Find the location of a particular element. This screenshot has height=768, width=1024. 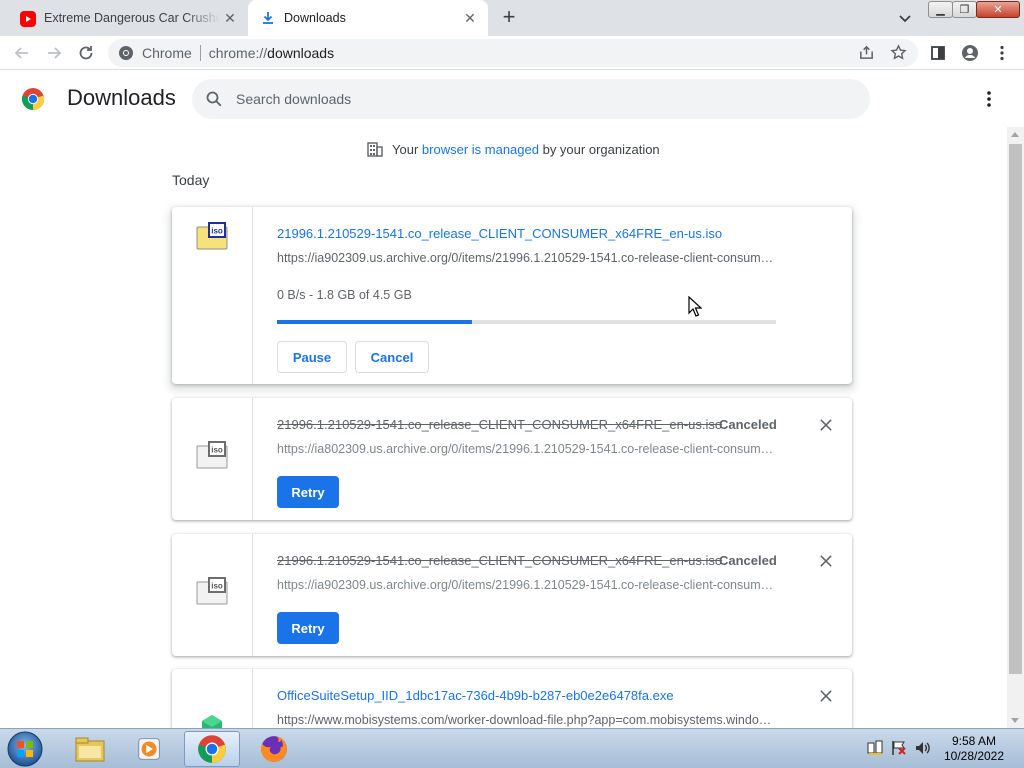

clock-date: 10/28/2022 is located at coordinates (974, 756).